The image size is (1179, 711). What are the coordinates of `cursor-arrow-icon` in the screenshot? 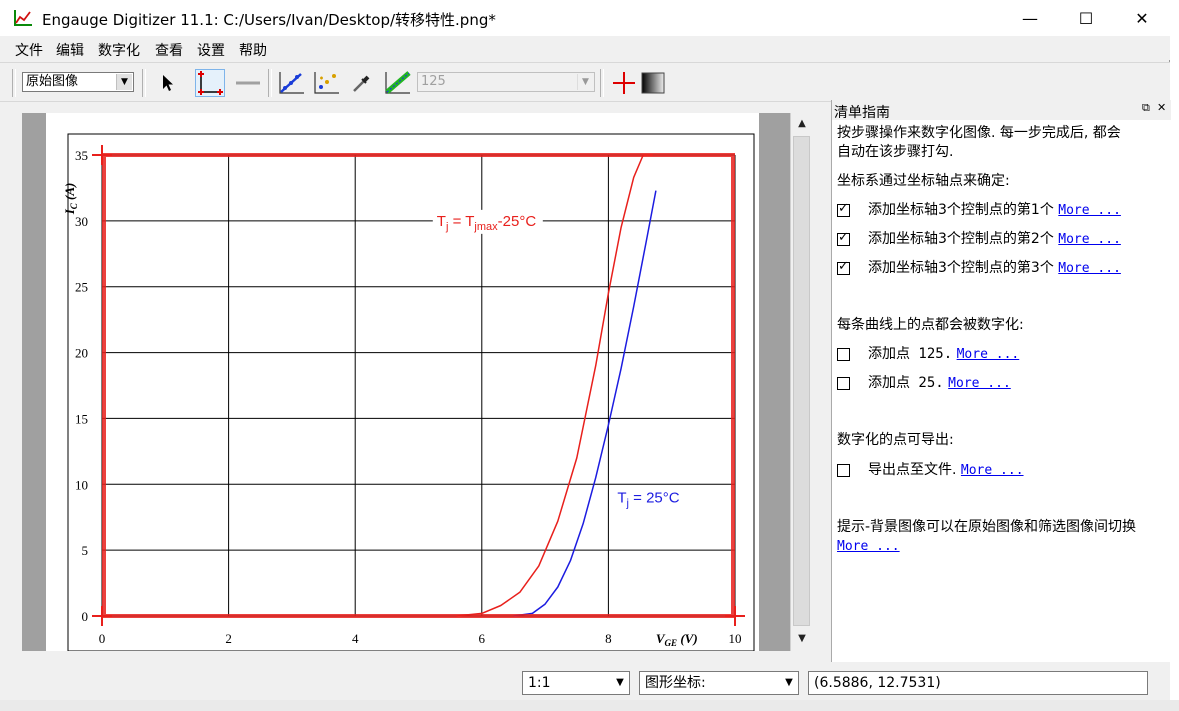 It's located at (168, 83).